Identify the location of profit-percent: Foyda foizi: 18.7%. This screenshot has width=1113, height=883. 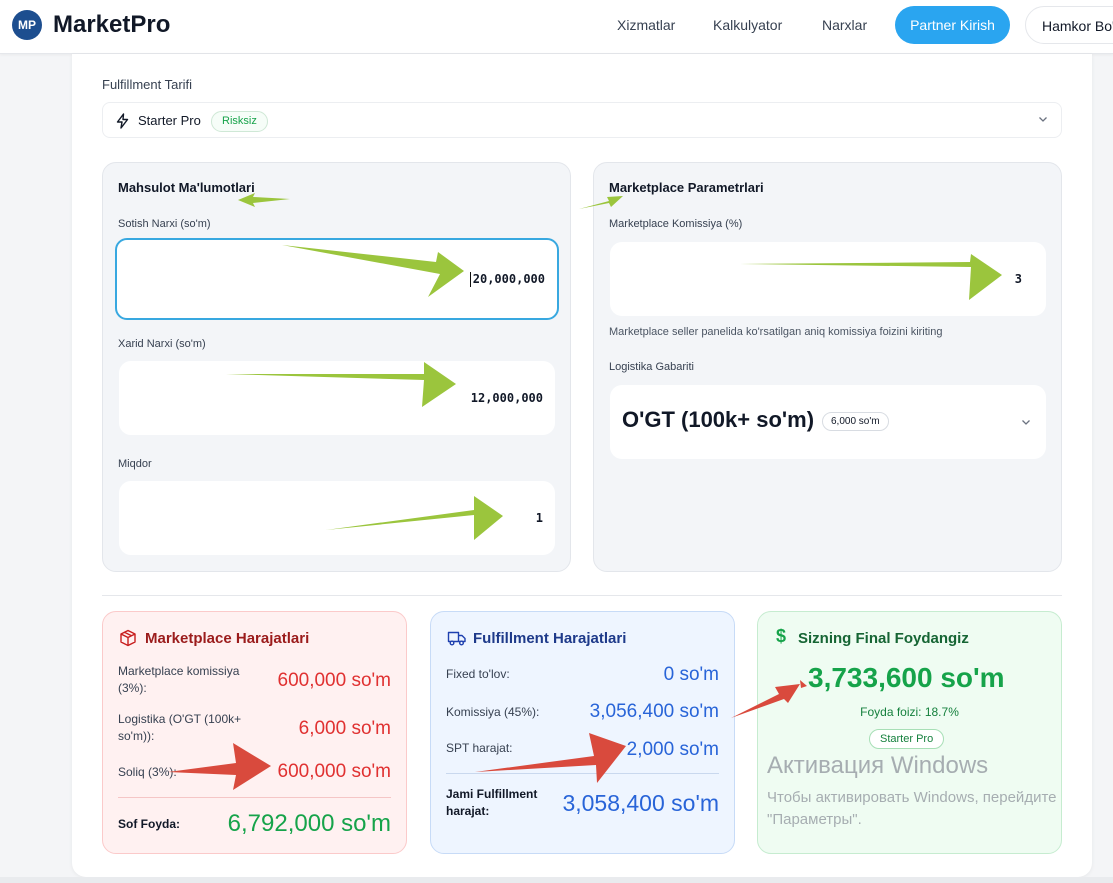
(909, 712).